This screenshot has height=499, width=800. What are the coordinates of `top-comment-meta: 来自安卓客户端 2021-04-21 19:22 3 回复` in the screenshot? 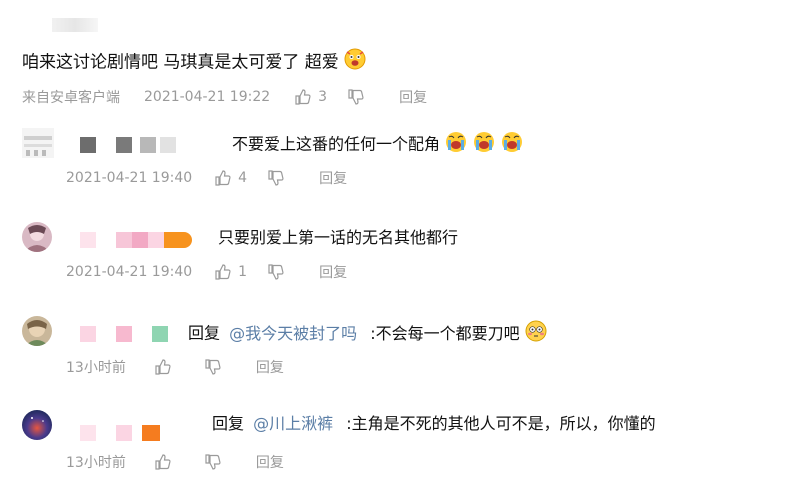 It's located at (224, 97).